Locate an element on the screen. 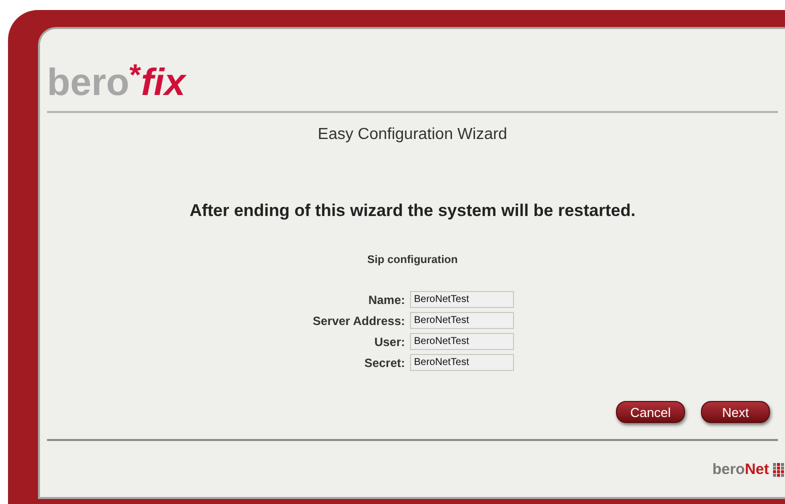 The height and width of the screenshot is (504, 785). section-title: Sip configuration is located at coordinates (412, 260).